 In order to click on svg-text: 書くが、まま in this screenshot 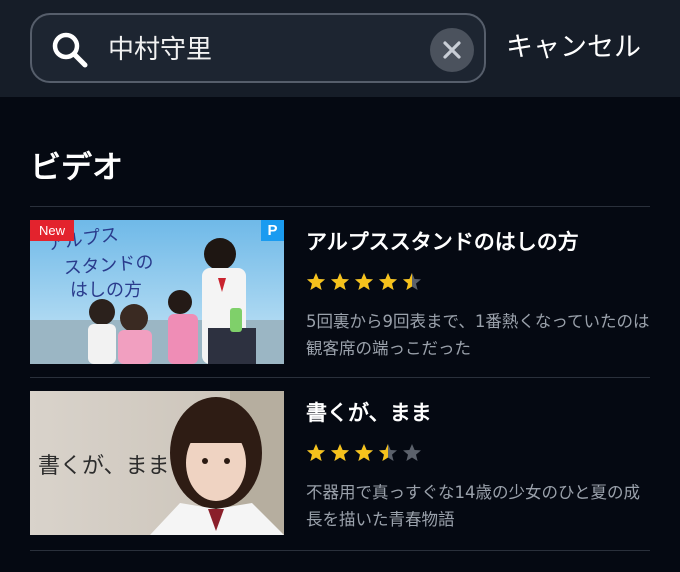, I will do `click(104, 466)`.